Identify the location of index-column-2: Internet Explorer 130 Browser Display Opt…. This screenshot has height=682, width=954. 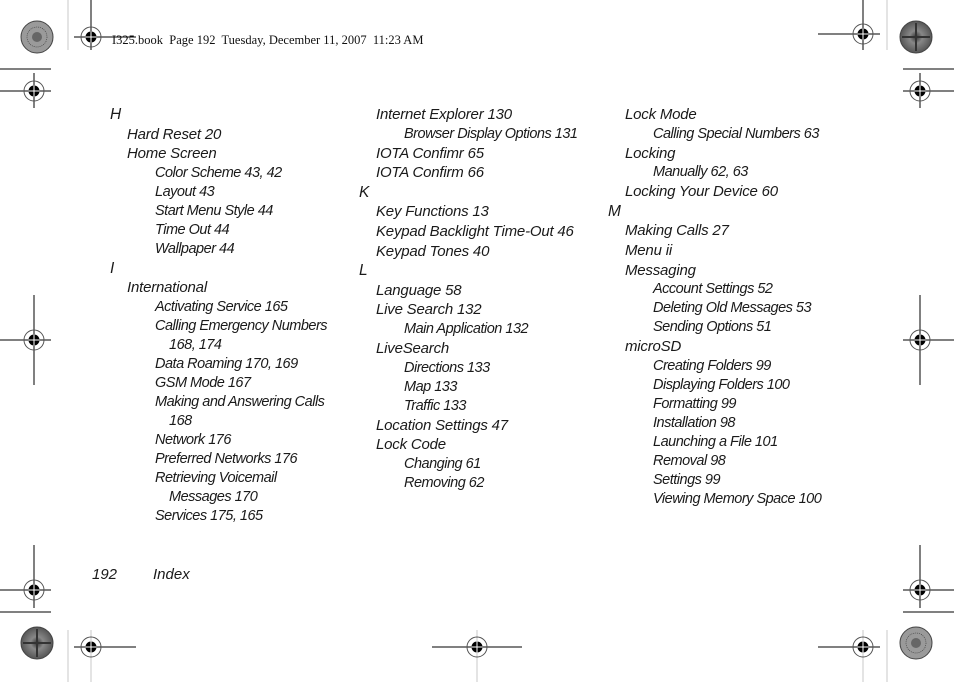
(468, 299).